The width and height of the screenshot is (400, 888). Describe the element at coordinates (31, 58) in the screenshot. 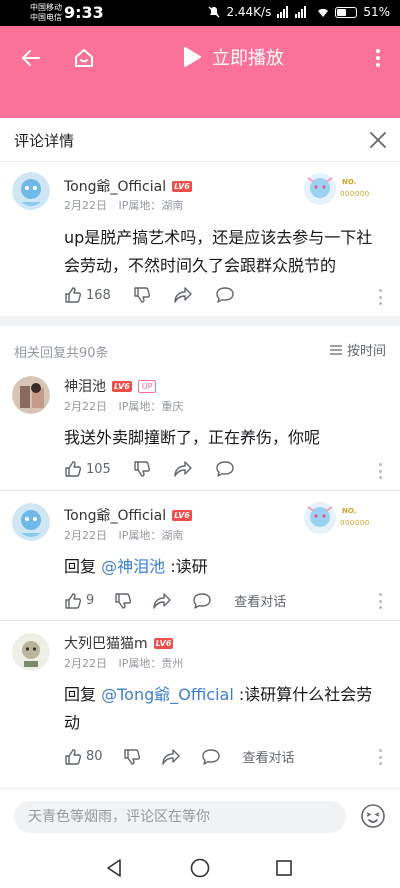

I see `back-button` at that location.